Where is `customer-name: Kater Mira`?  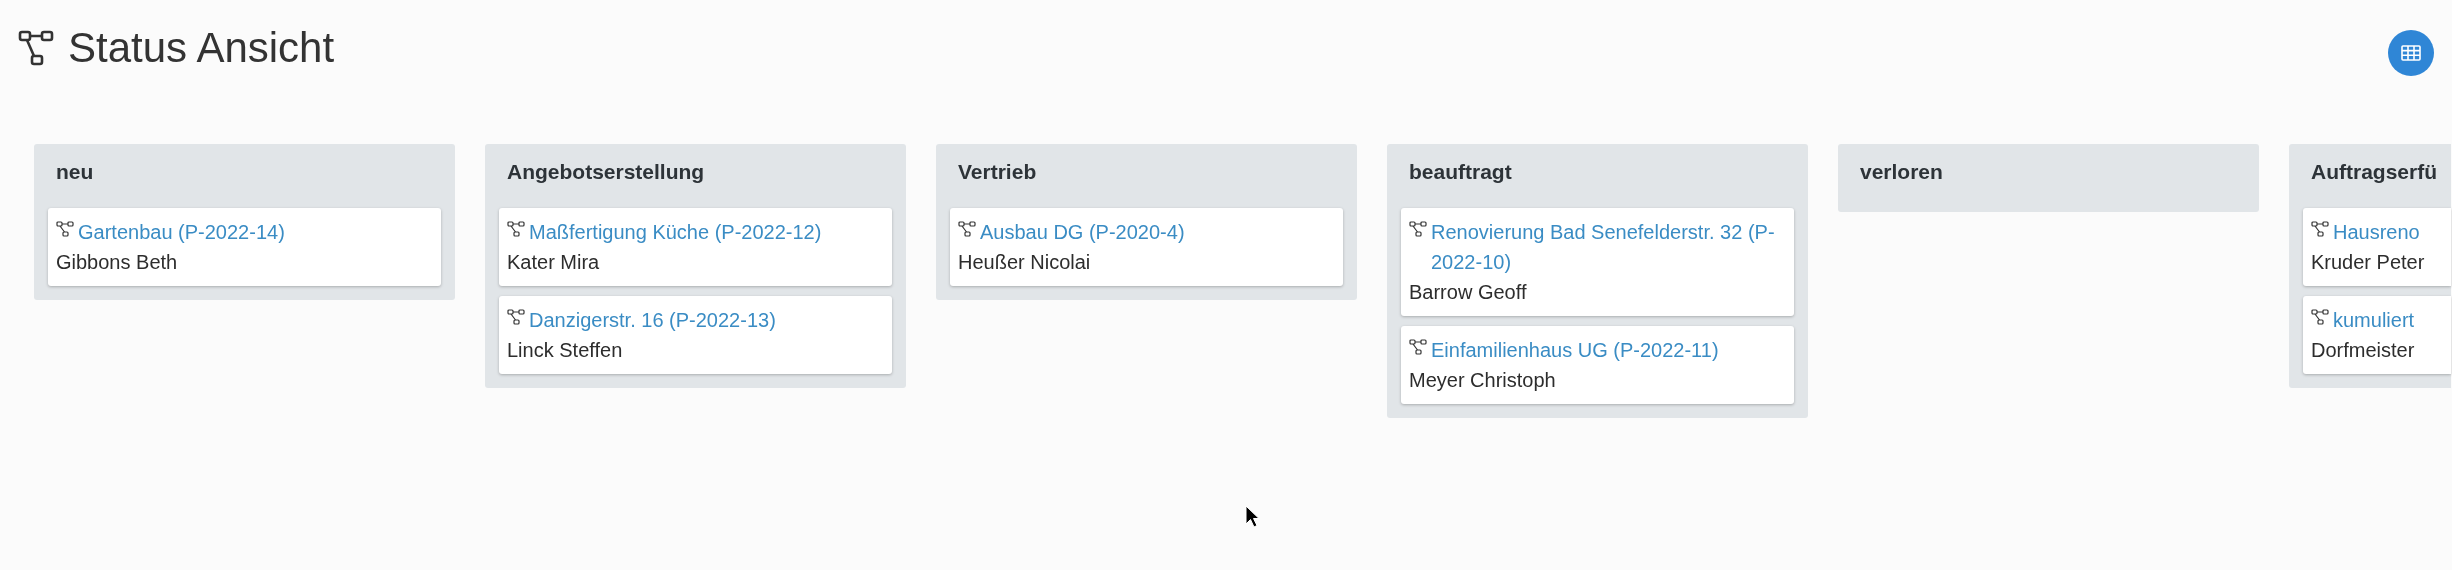
customer-name: Kater Mira is located at coordinates (554, 262).